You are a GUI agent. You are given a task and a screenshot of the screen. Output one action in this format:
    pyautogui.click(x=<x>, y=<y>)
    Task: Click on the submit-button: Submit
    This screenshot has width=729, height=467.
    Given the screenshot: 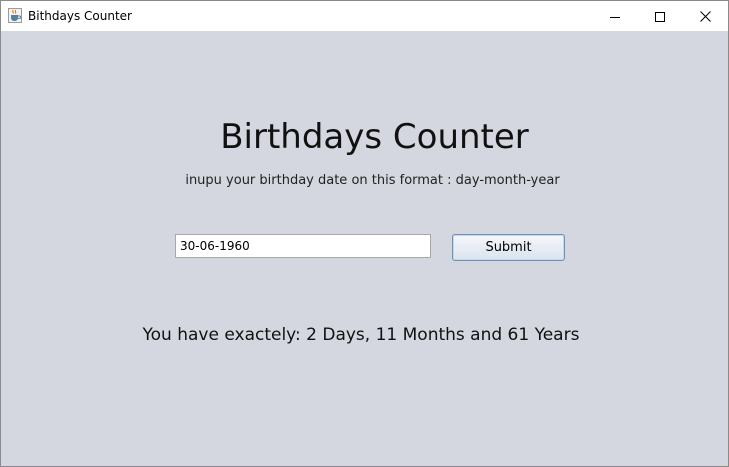 What is the action you would take?
    pyautogui.click(x=508, y=247)
    